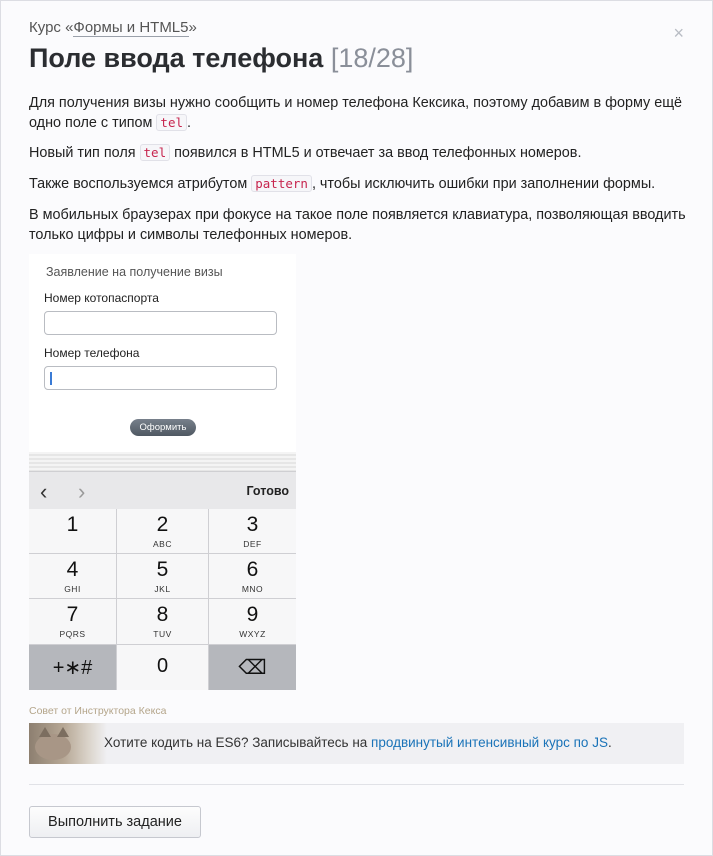 This screenshot has width=713, height=856. What do you see at coordinates (252, 614) in the screenshot?
I see `key-digit: 9` at bounding box center [252, 614].